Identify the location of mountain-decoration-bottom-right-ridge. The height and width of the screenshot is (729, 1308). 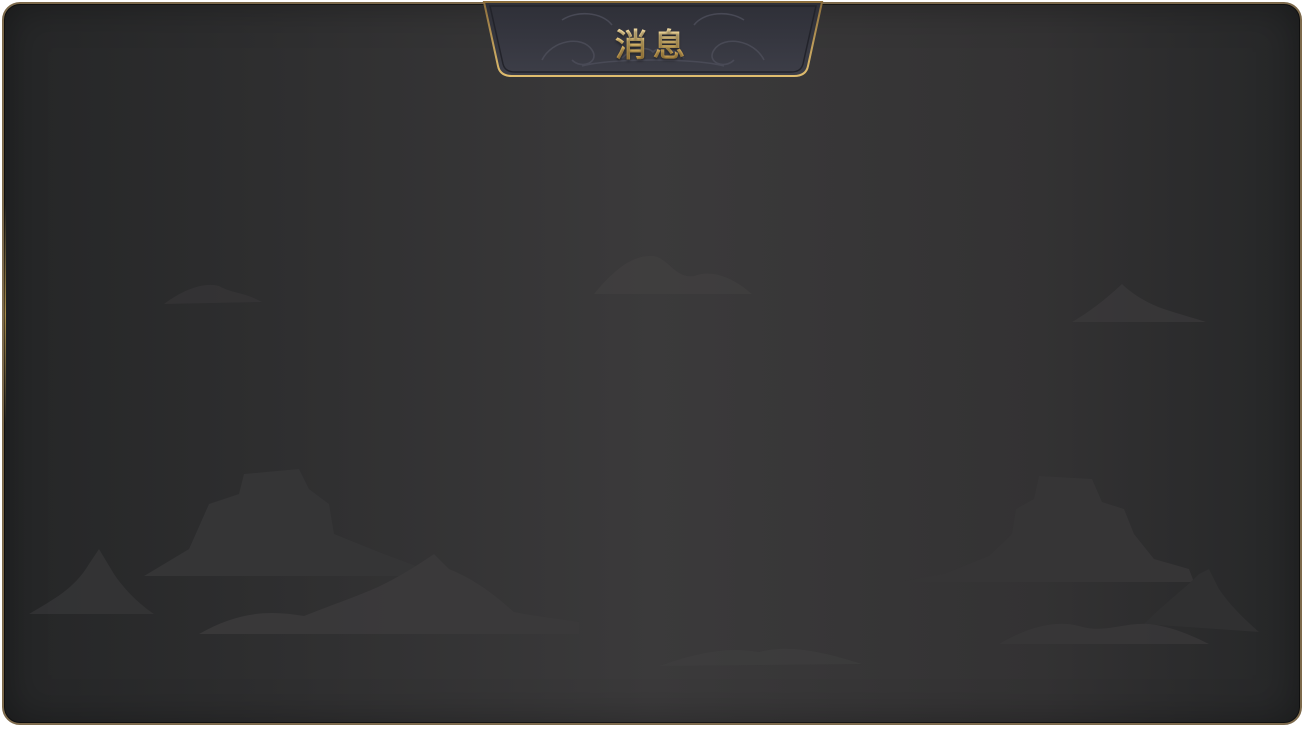
(1104, 633).